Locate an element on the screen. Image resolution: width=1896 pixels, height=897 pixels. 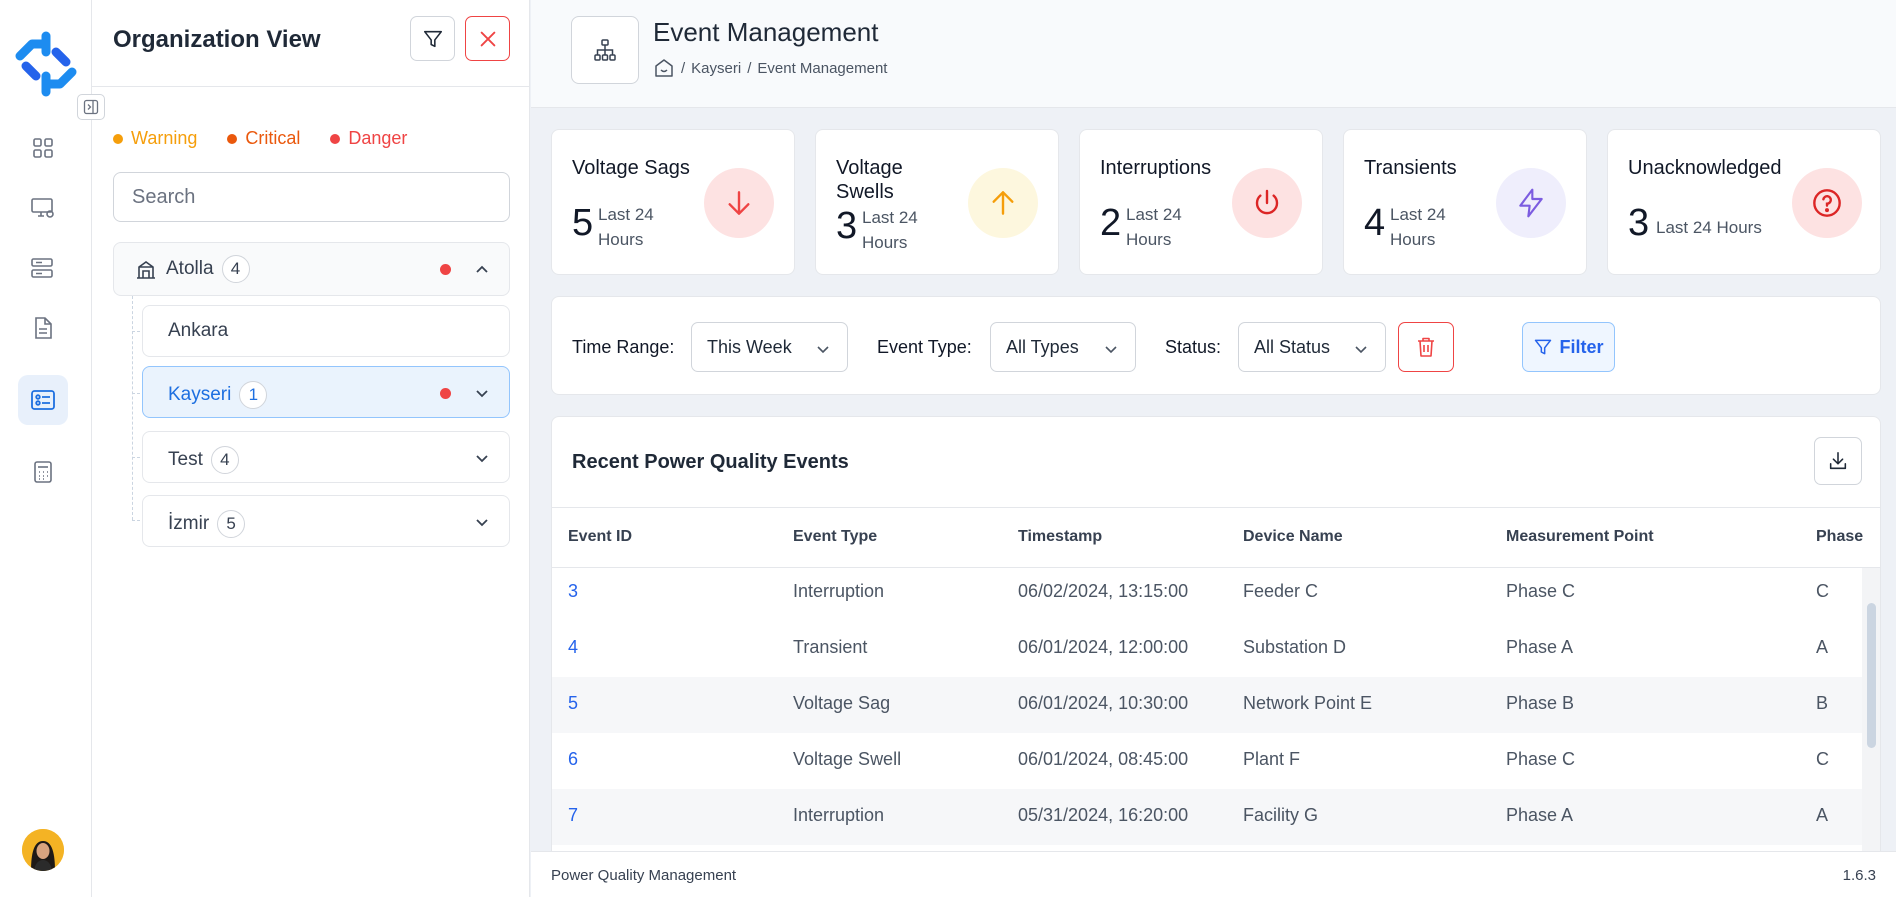
event-type-select: All Types is located at coordinates (1063, 347).